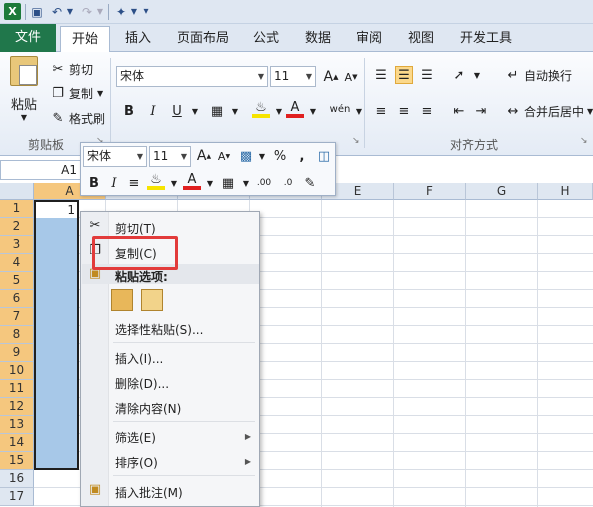  I want to click on mini-bold-icon: B, so click(94, 183).